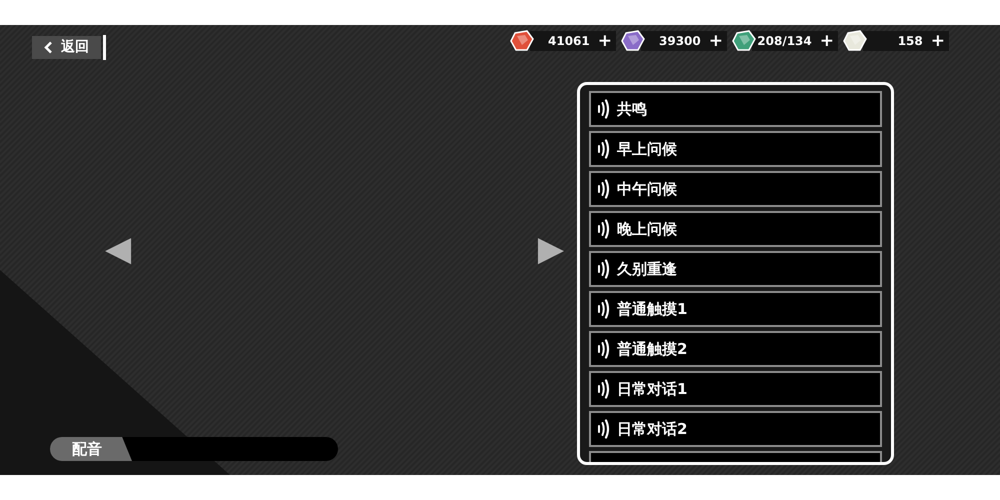 The width and height of the screenshot is (1000, 500). What do you see at coordinates (910, 41) in the screenshot?
I see `currency-amount: 158` at bounding box center [910, 41].